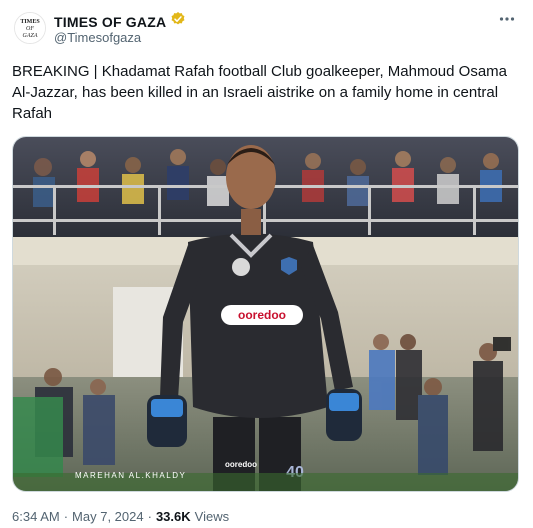  I want to click on avatar-line-1: TIMES, so click(30, 22).